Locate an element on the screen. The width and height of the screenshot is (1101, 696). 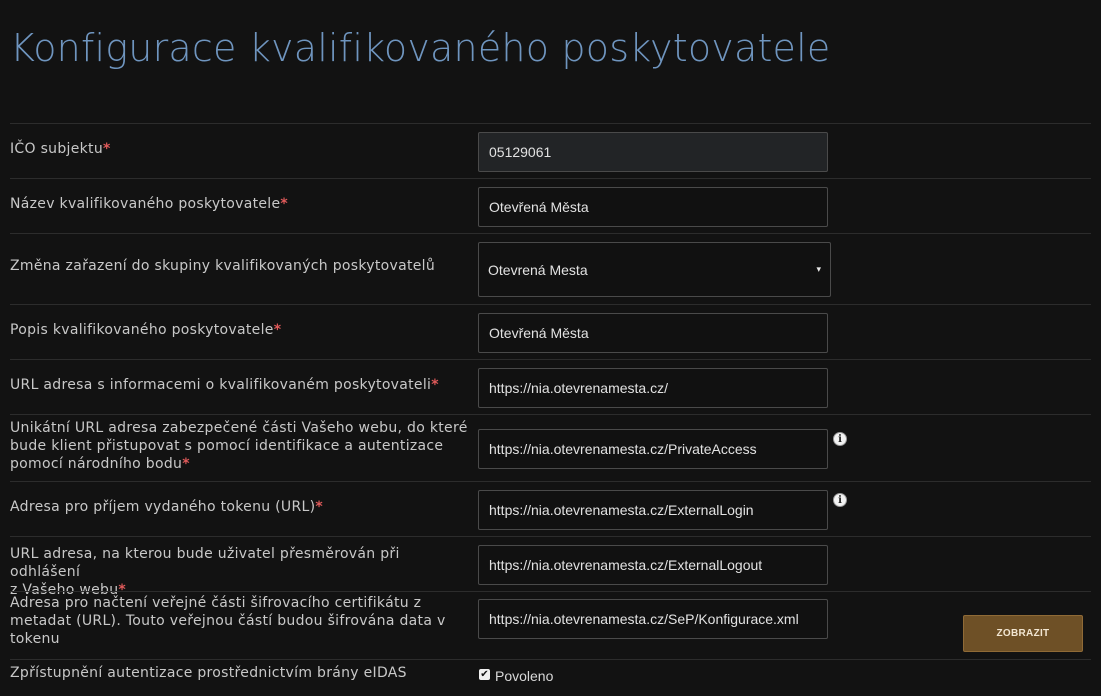
description-input: Otevřená Města is located at coordinates (653, 333).